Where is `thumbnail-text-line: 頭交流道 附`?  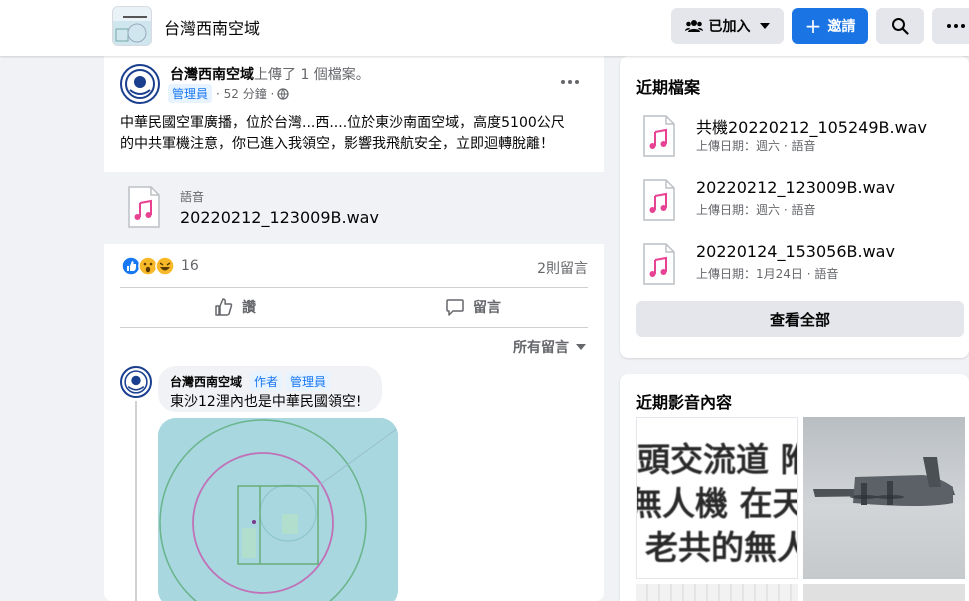 thumbnail-text-line: 頭交流道 附 is located at coordinates (717, 459).